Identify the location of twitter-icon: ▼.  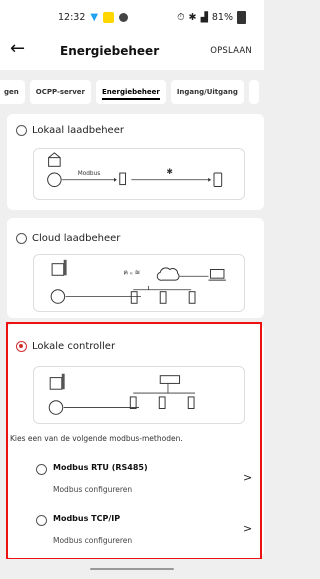
(94, 17).